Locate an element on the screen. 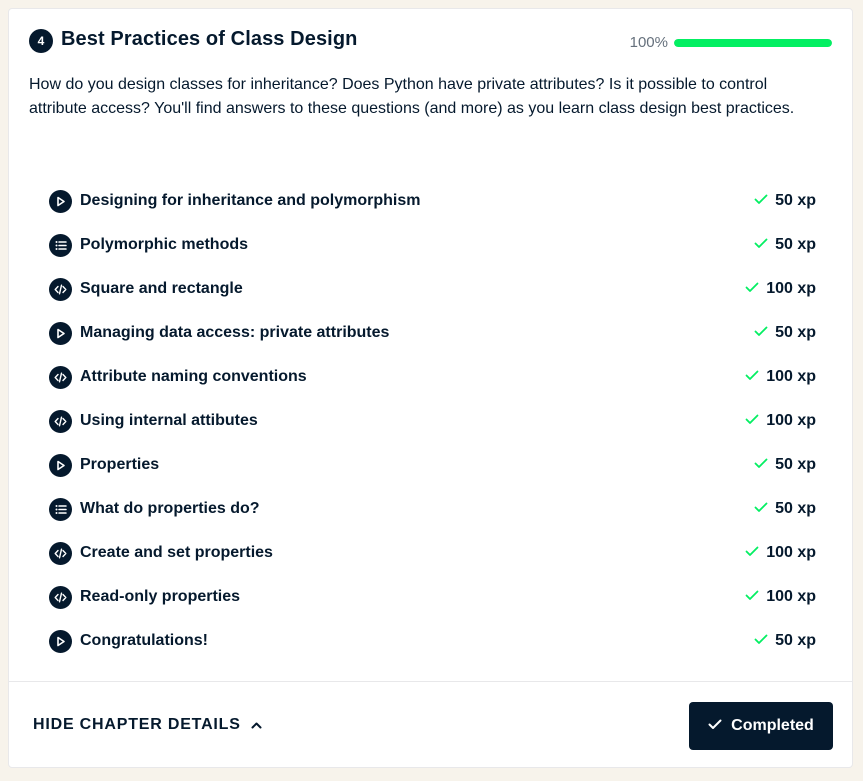  exercise-item: Congratulations! 50 xp is located at coordinates (432, 641).